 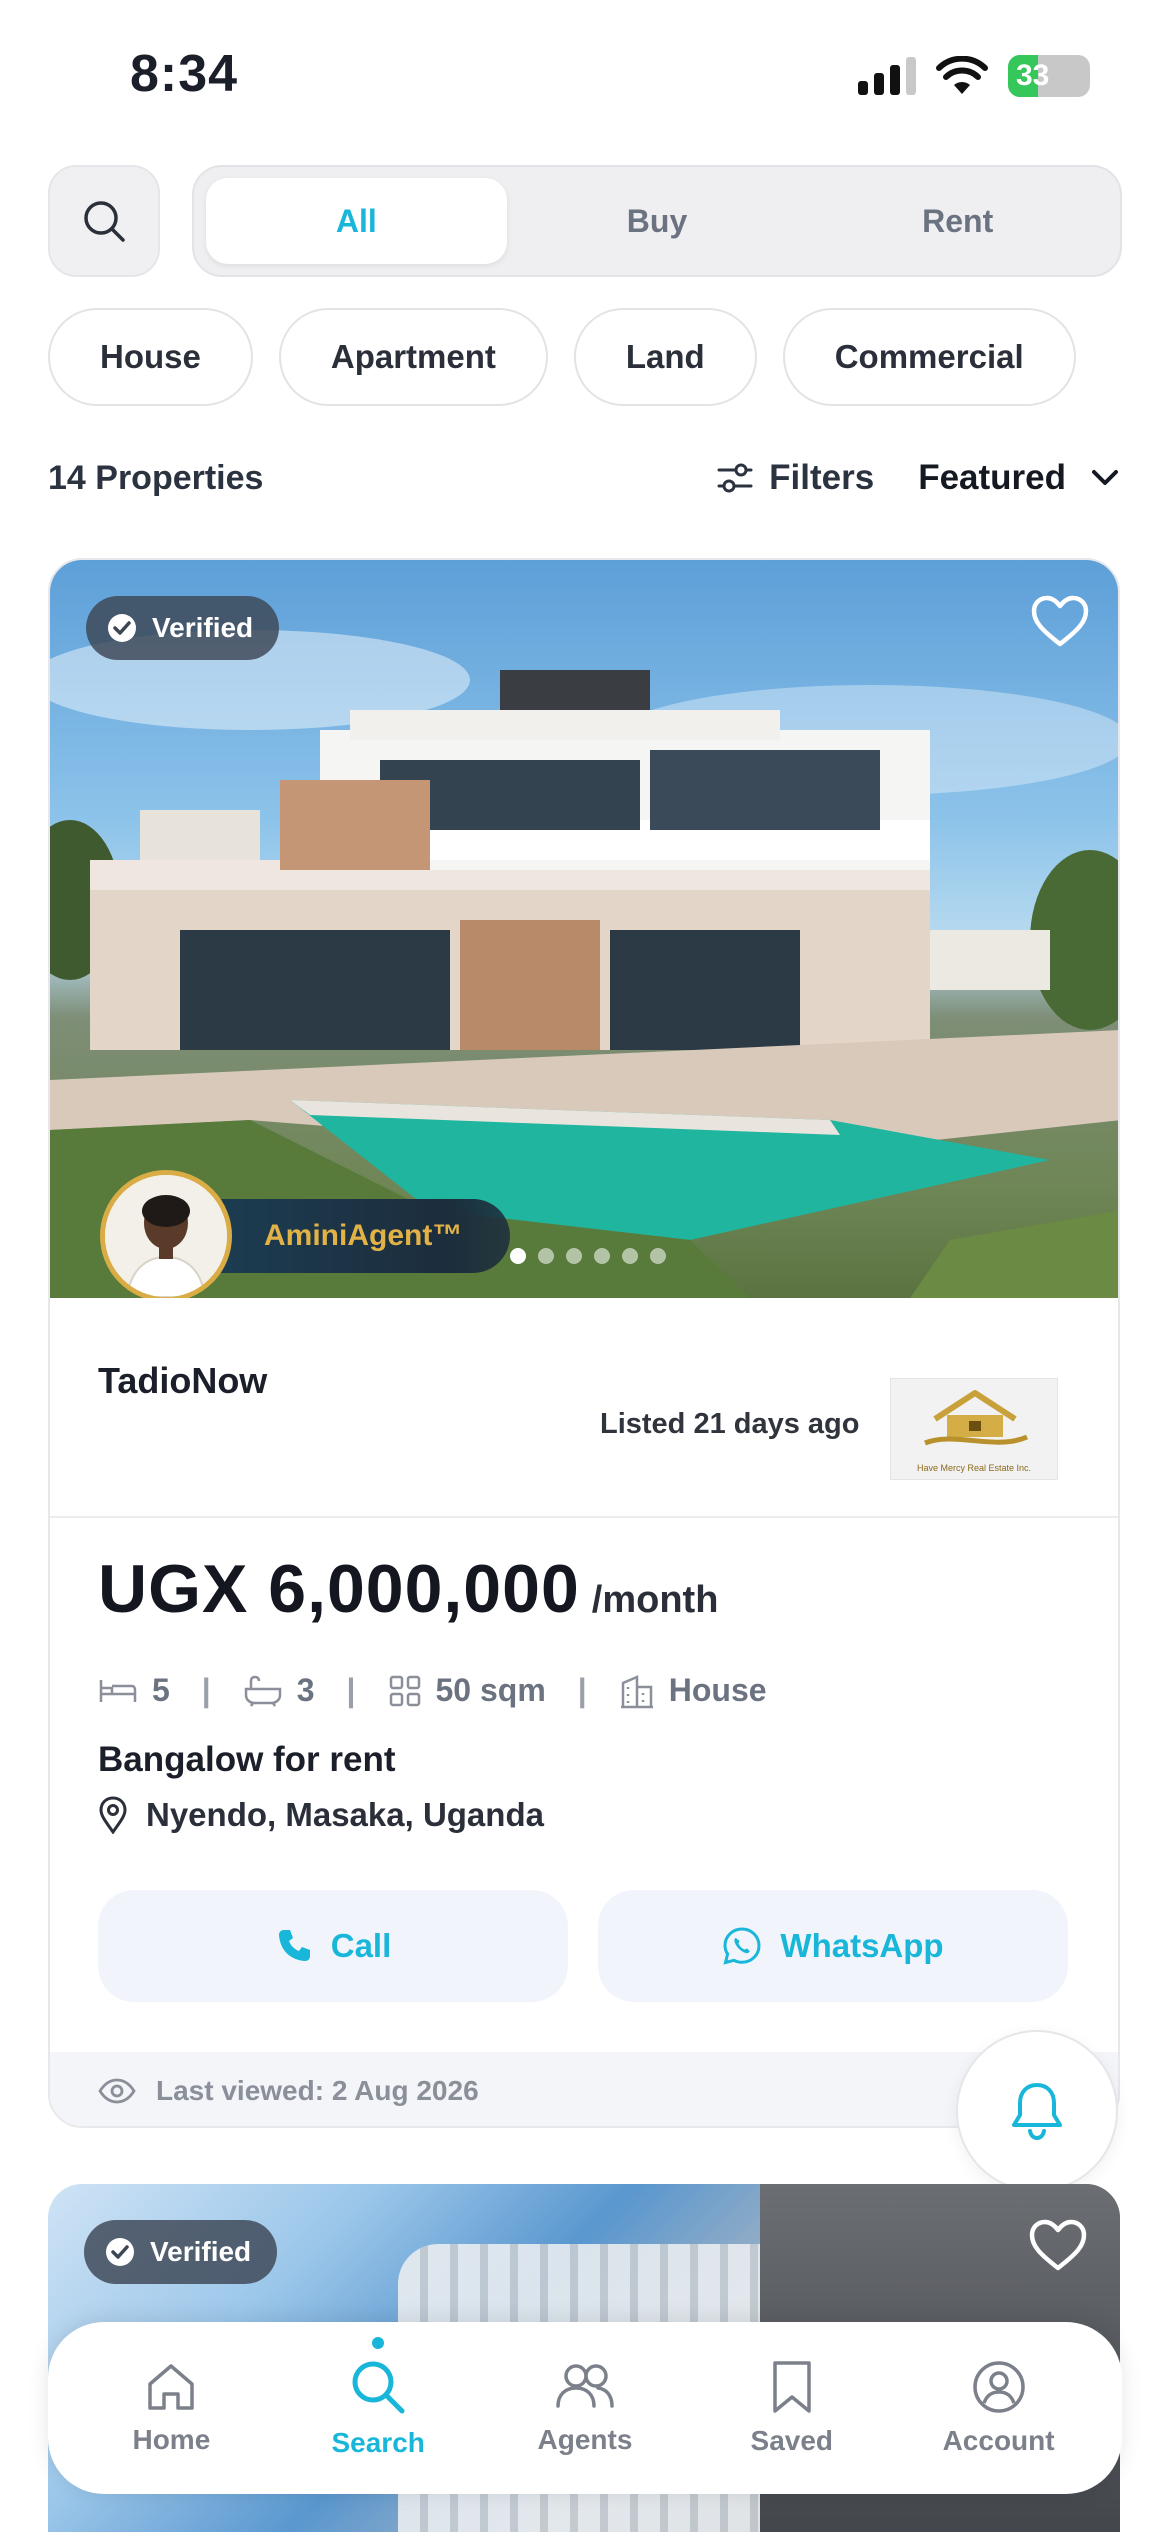 I want to click on price-period: /month, so click(x=655, y=1600).